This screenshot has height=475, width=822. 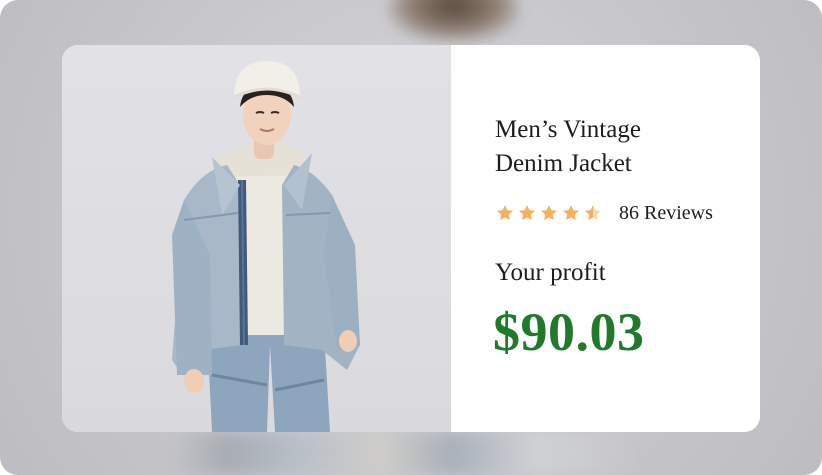 What do you see at coordinates (604, 213) in the screenshot?
I see `rating-row: 86 Reviews` at bounding box center [604, 213].